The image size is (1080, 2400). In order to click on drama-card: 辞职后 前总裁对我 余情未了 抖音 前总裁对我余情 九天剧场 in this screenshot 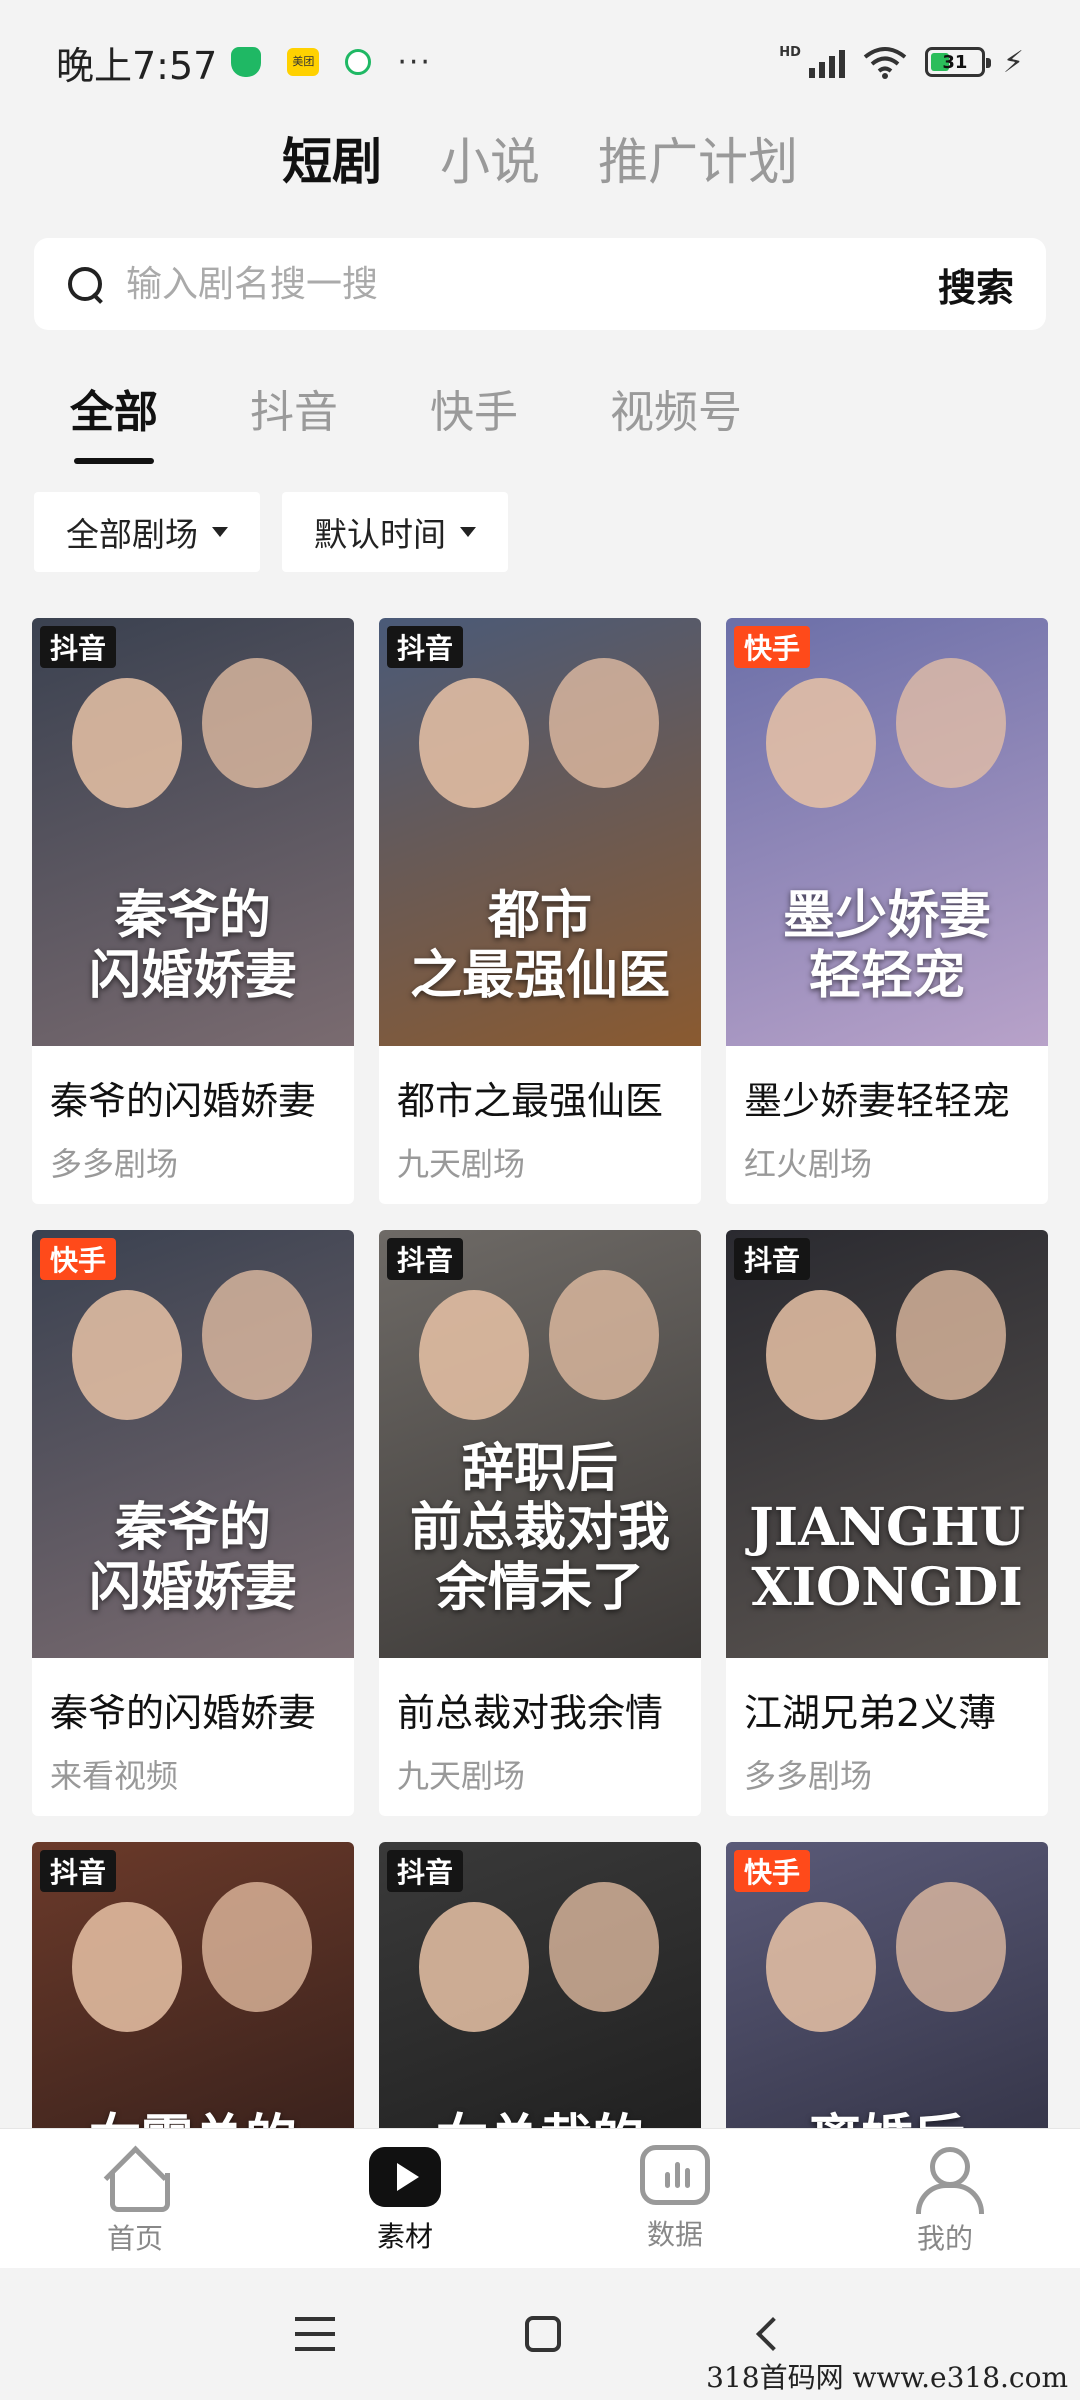, I will do `click(540, 1523)`.